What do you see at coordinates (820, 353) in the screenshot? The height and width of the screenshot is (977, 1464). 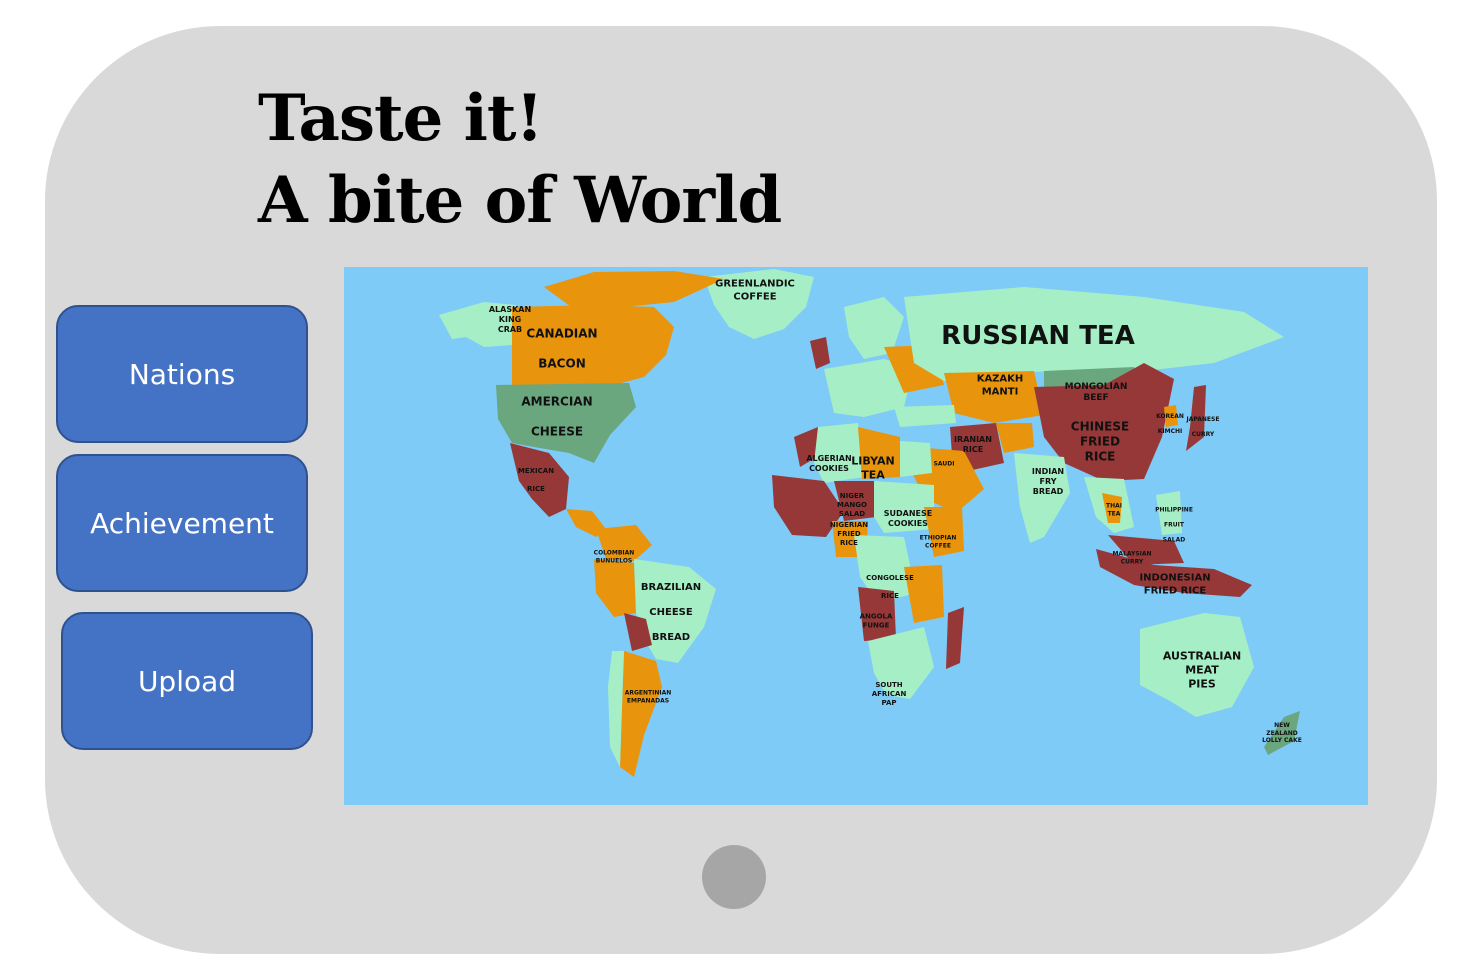 I see `uk-region` at bounding box center [820, 353].